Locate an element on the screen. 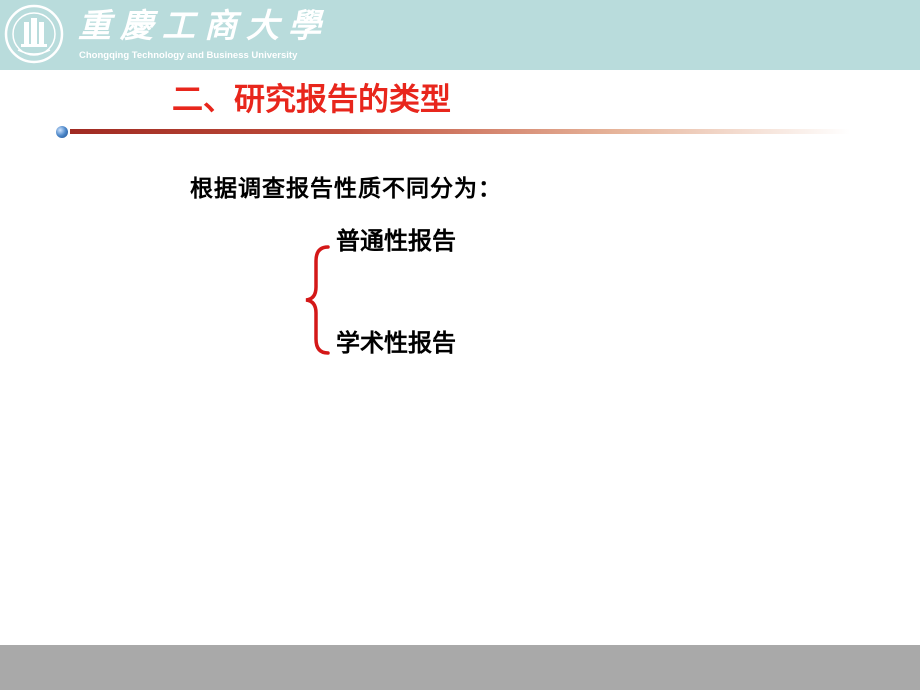 The width and height of the screenshot is (920, 690). branch-item-general-report: 普通性报告 is located at coordinates (396, 241).